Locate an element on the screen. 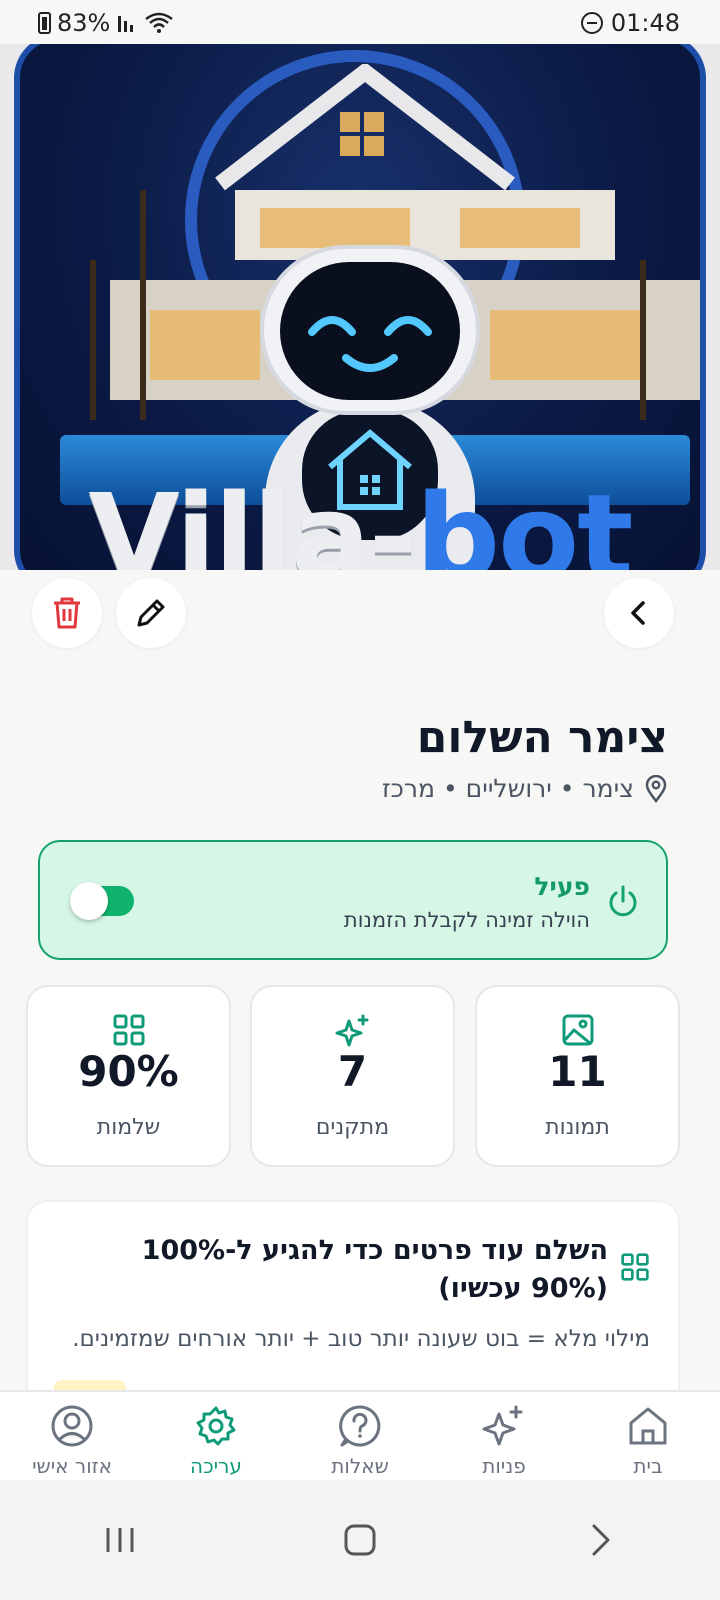 The height and width of the screenshot is (1600, 720). availability-description: הוילה זמינה לקבלת הזמנות is located at coordinates (466, 920).